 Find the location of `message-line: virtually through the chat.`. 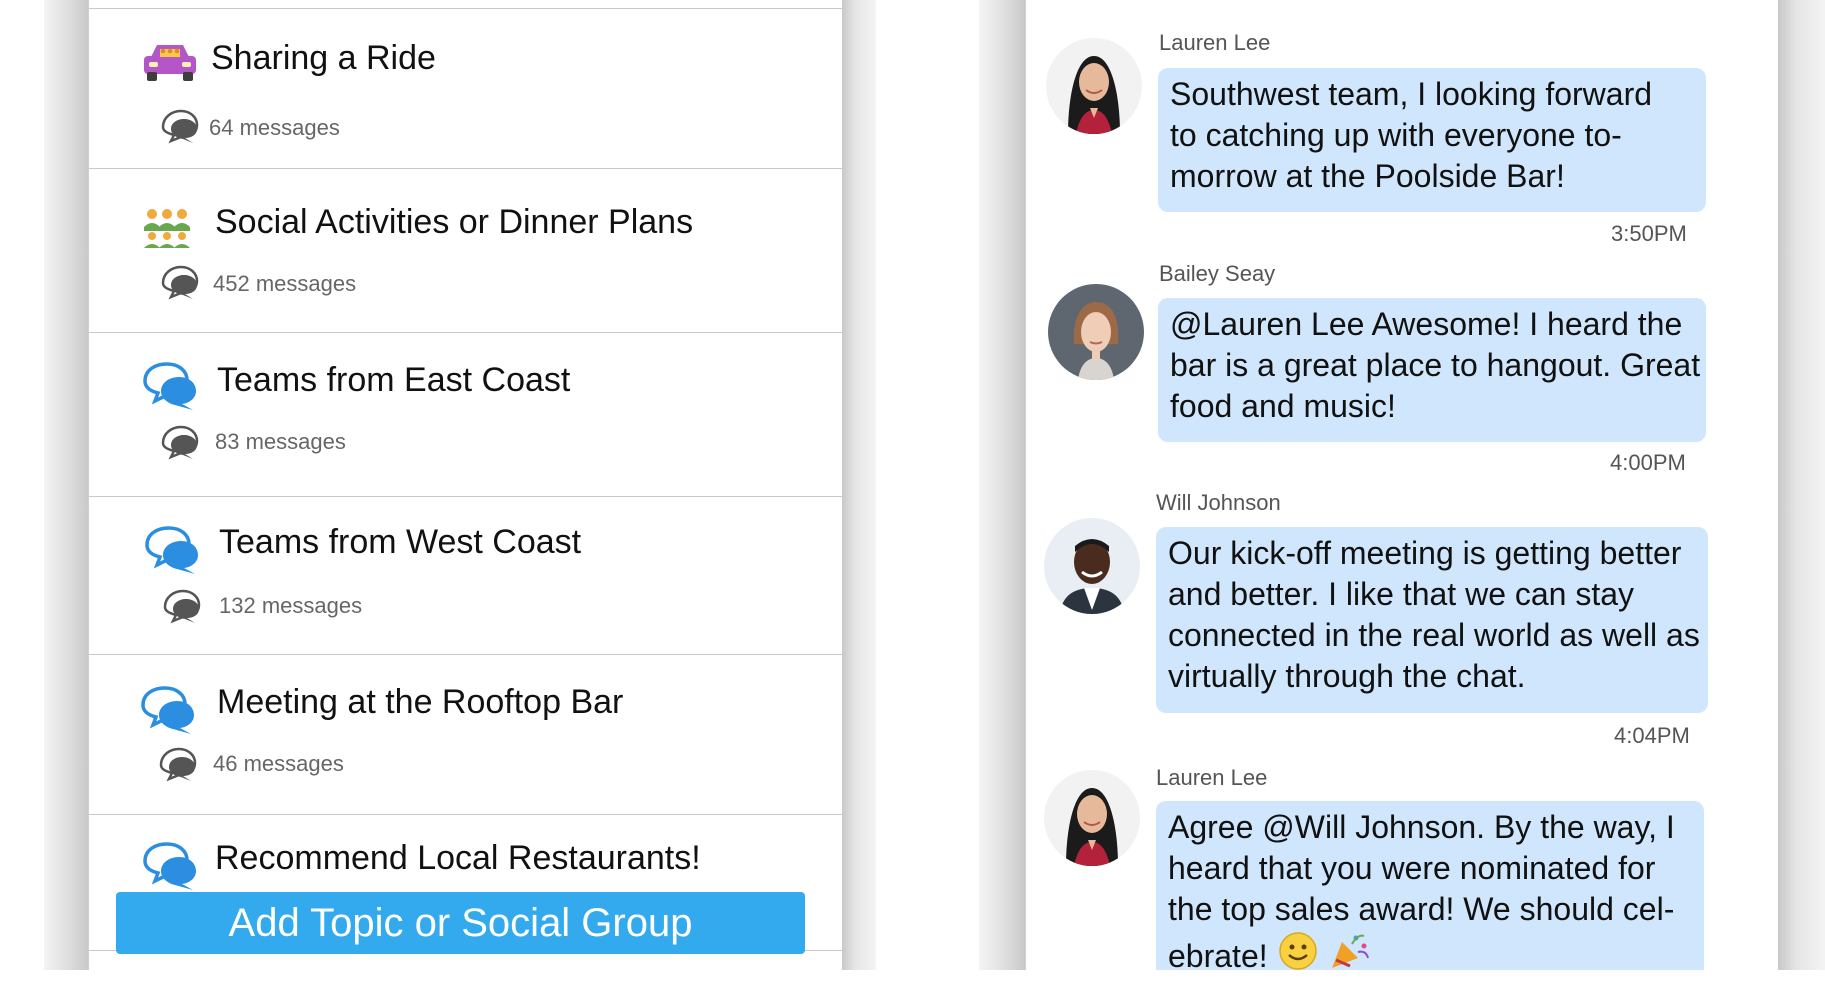

message-line: virtually through the chat. is located at coordinates (1347, 676).